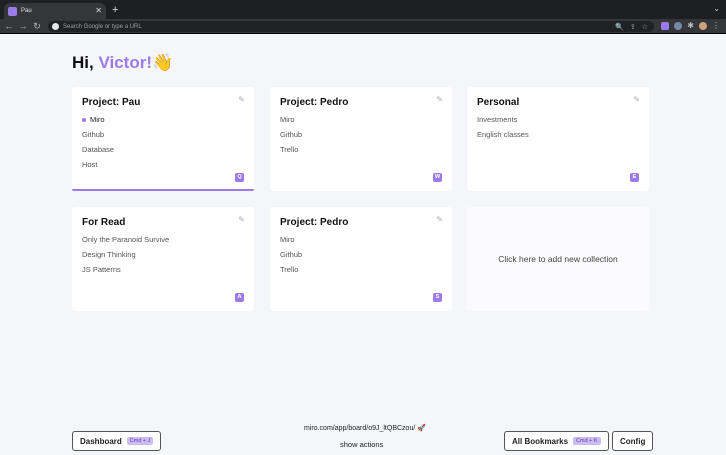 Image resolution: width=726 pixels, height=455 pixels. What do you see at coordinates (85, 62) in the screenshot?
I see `greeting-prefix: Hi,` at bounding box center [85, 62].